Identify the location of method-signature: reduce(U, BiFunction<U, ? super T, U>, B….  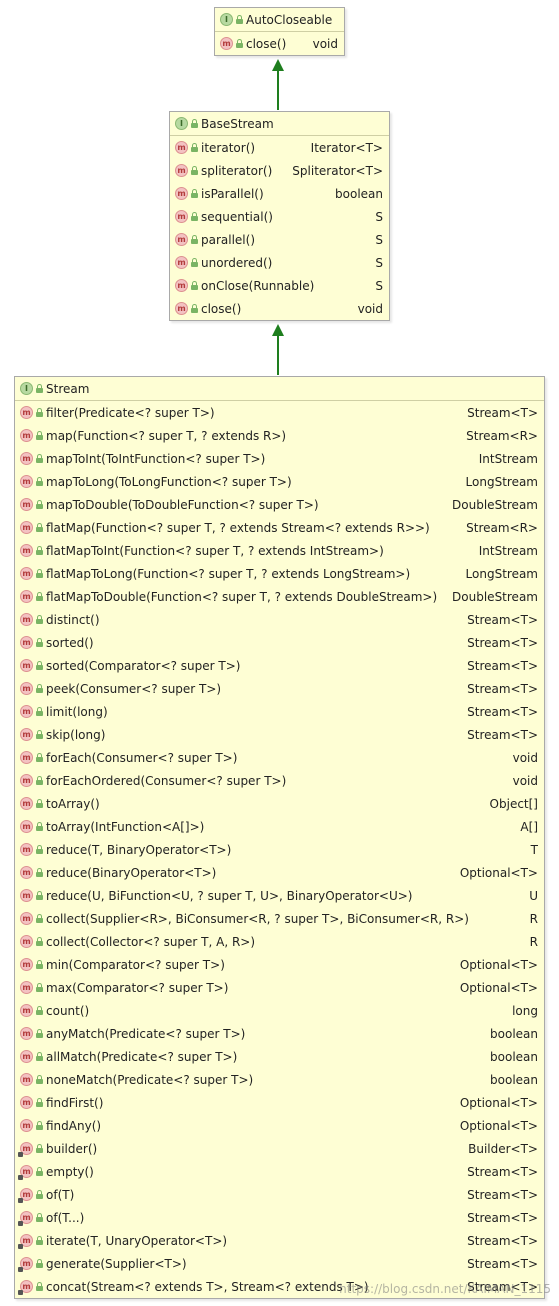
(229, 895).